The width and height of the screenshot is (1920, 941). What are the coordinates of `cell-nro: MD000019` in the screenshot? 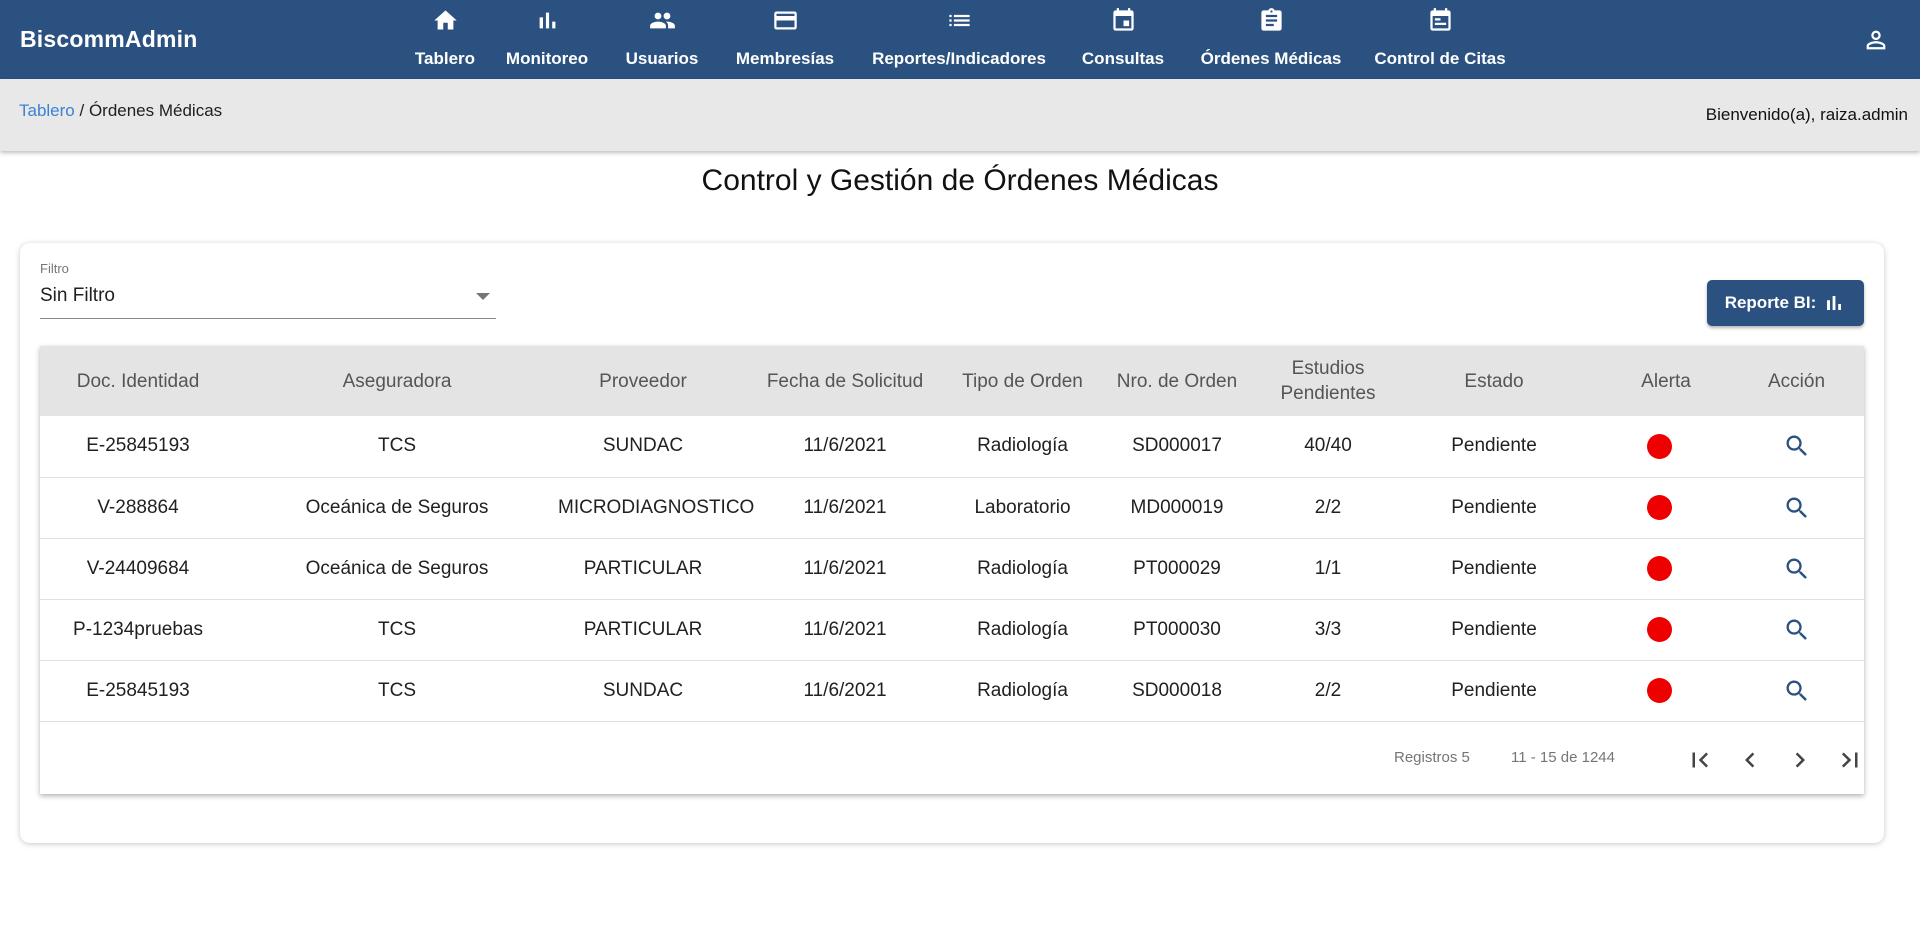 It's located at (1177, 507).